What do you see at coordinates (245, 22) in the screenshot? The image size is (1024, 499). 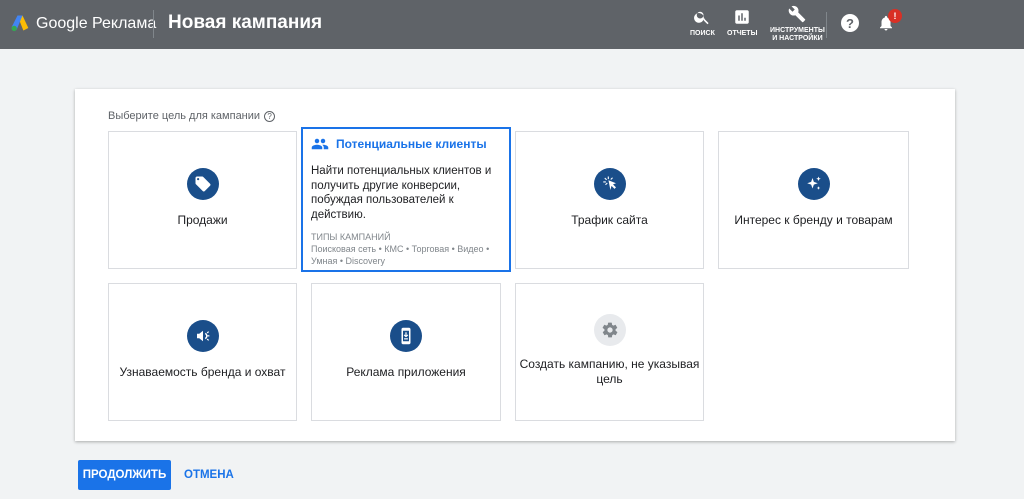 I see `page-title: Новая кампания` at bounding box center [245, 22].